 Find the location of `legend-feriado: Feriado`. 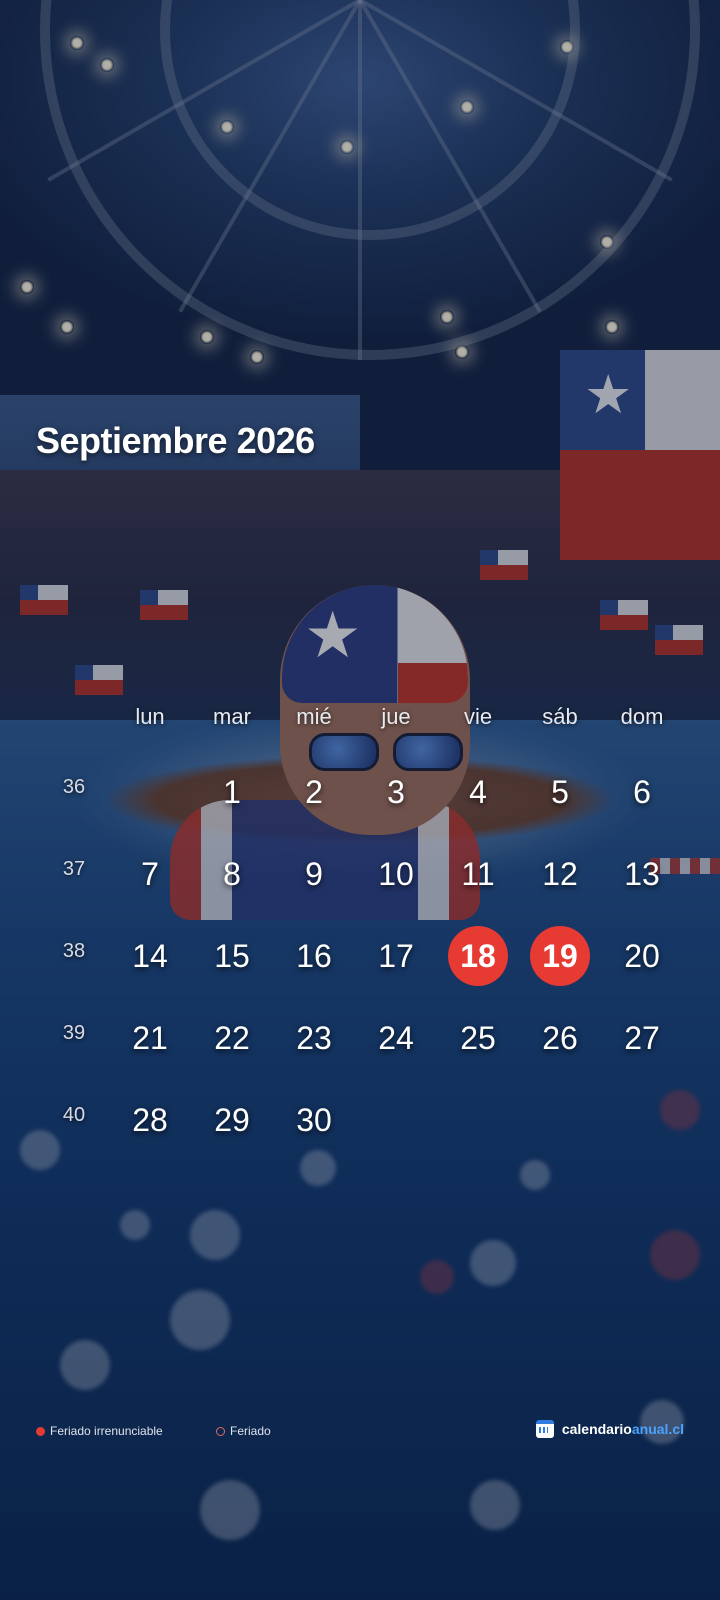

legend-feriado: Feriado is located at coordinates (243, 1431).